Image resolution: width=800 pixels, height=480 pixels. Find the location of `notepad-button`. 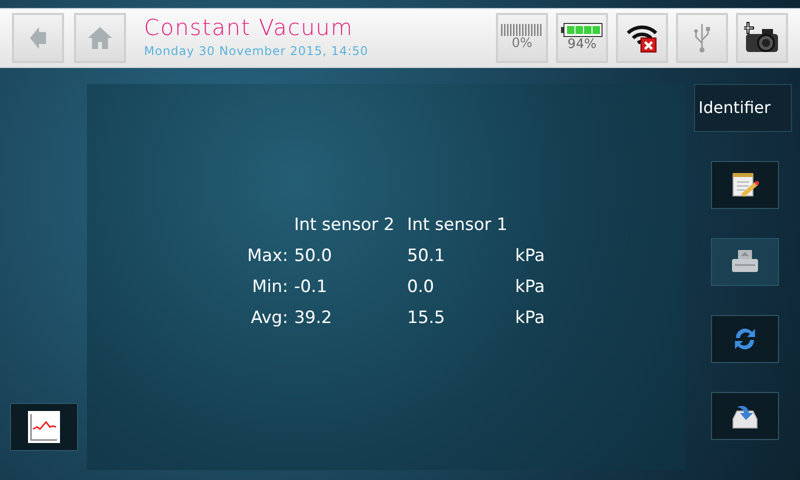

notepad-button is located at coordinates (744, 185).